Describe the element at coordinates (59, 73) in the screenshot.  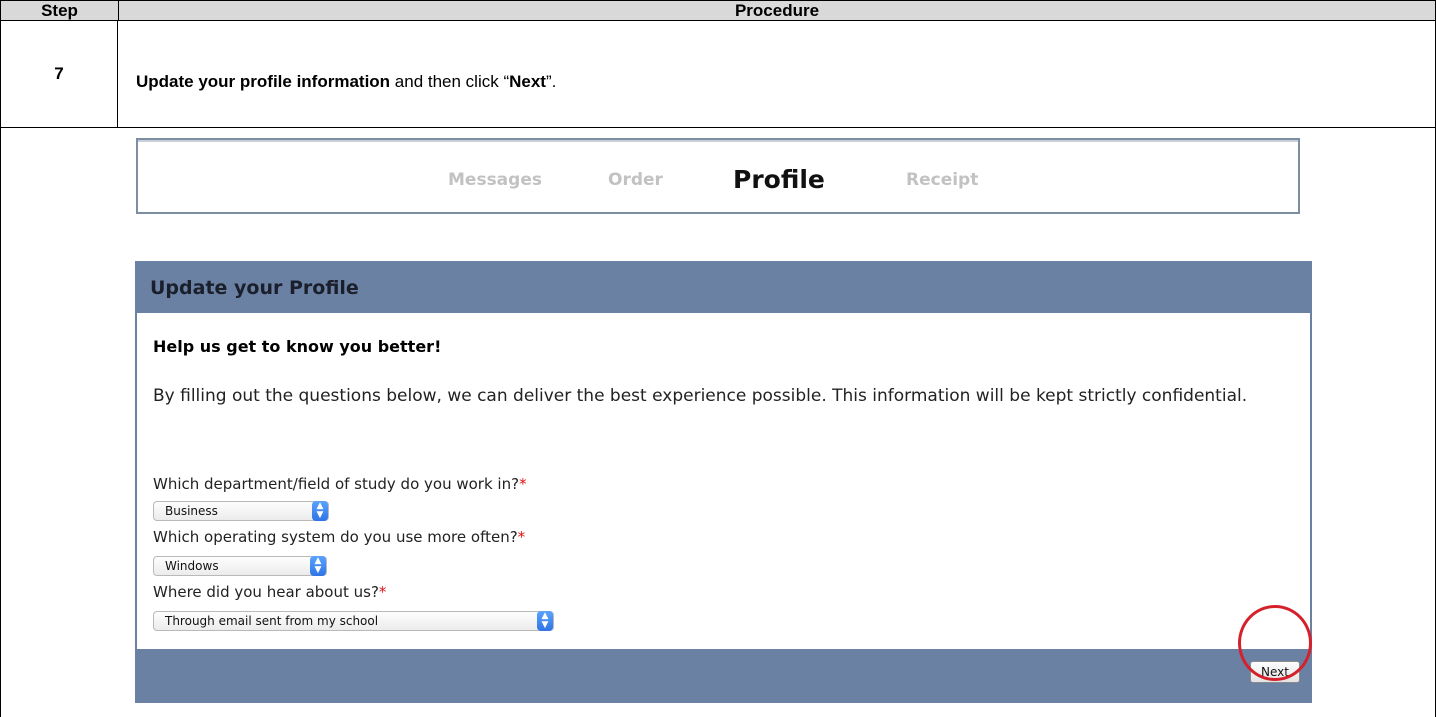
I see `step-number: 7` at that location.